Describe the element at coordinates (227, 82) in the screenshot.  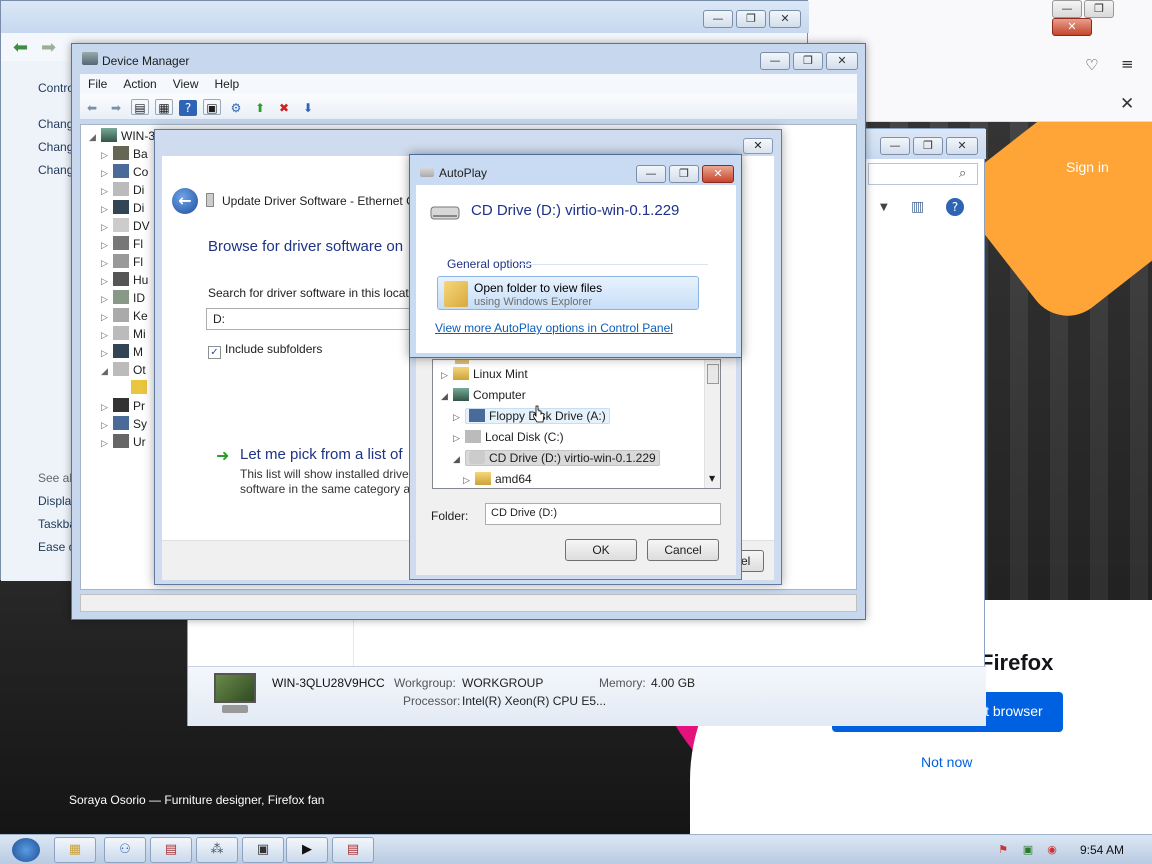
I see `menu-help: Help` at that location.